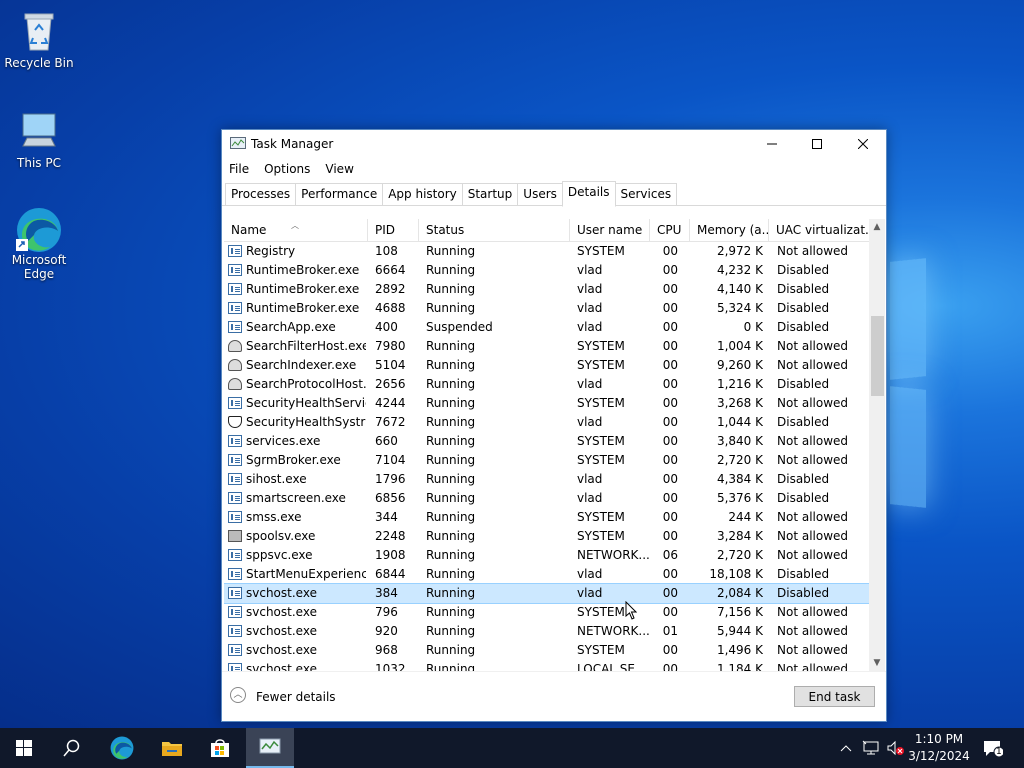  Describe the element at coordinates (610, 230) in the screenshot. I see `column-header-user-name: User name` at that location.